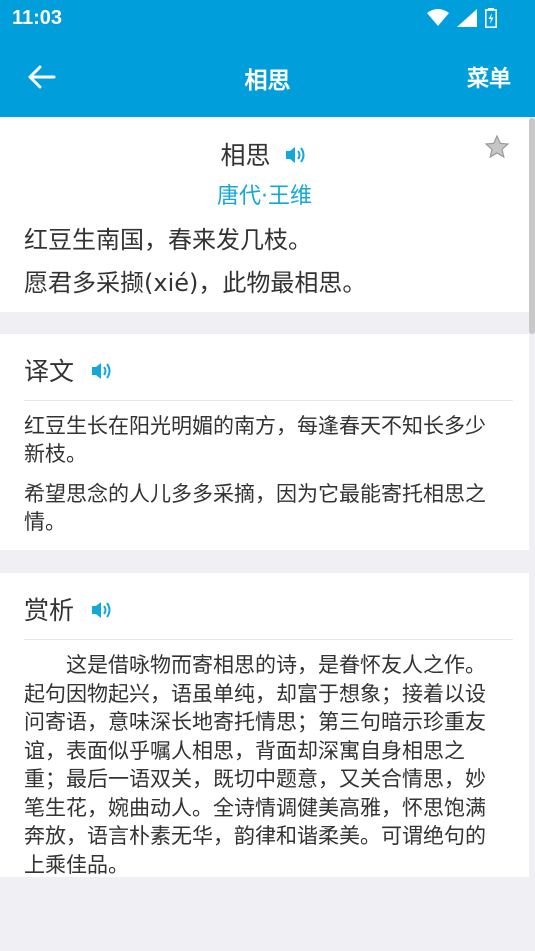 This screenshot has height=951, width=535. Describe the element at coordinates (532, 226) in the screenshot. I see `scrollbar` at that location.